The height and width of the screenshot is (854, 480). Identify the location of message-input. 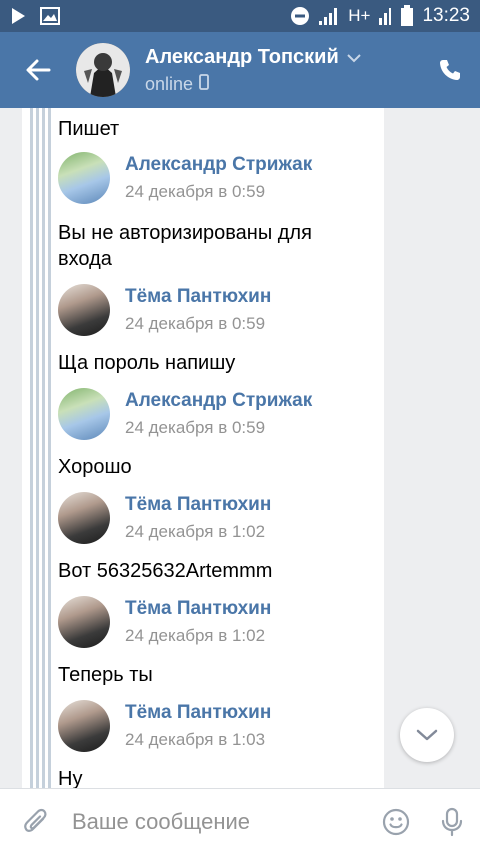
(220, 821).